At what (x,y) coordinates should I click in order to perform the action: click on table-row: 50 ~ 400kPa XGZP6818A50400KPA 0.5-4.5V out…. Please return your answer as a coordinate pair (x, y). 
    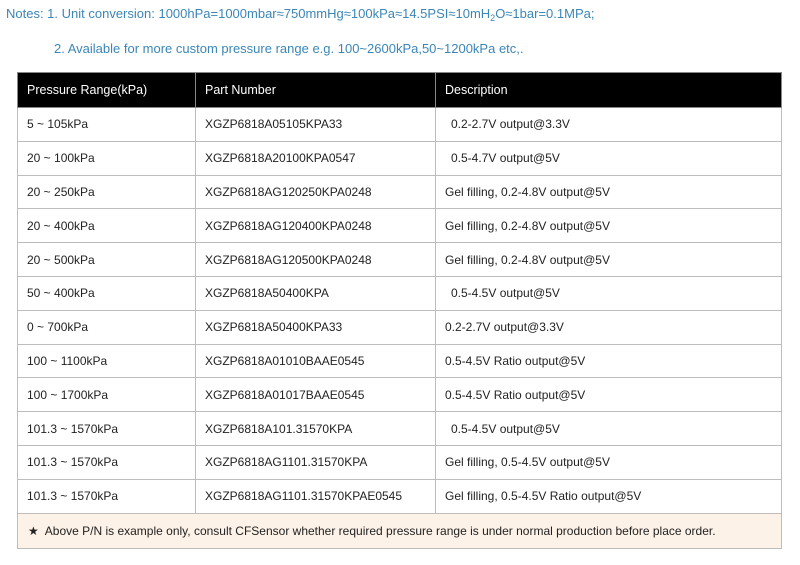
    Looking at the image, I should click on (399, 293).